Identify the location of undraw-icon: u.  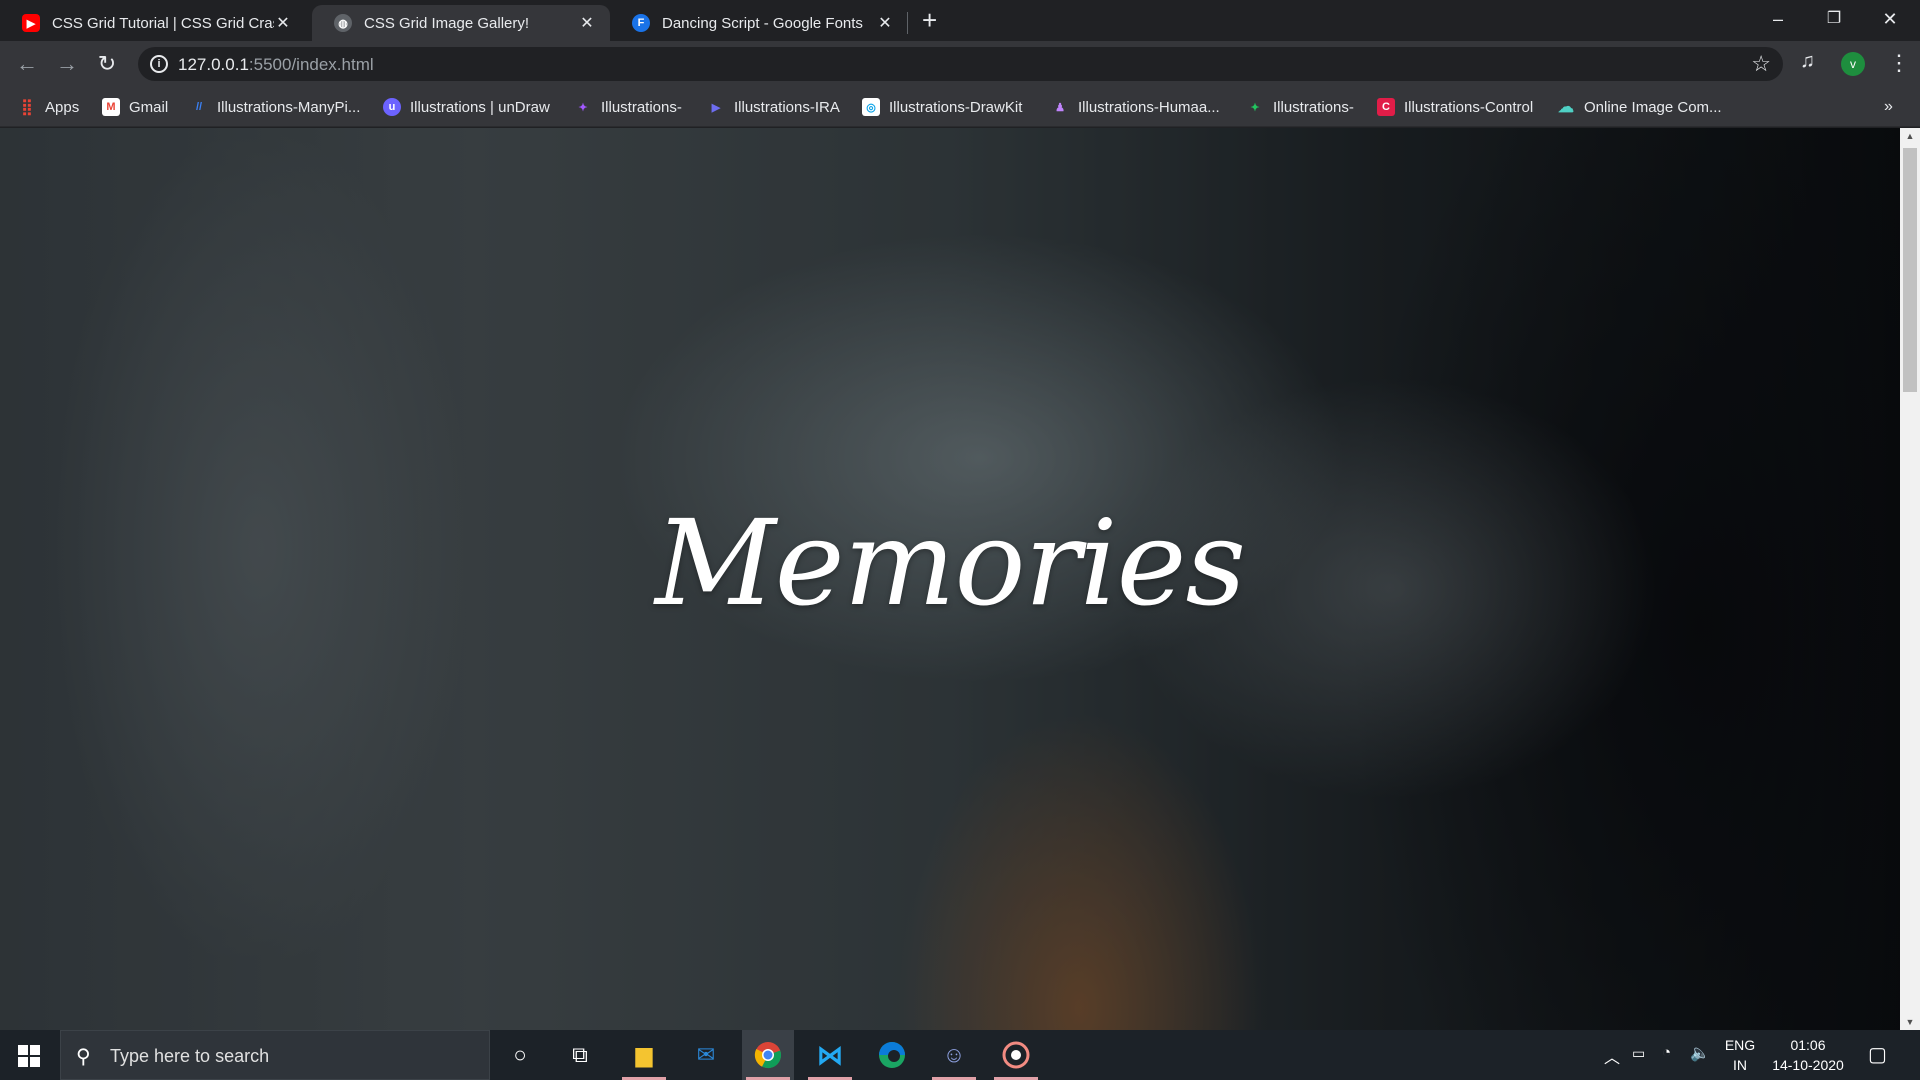
(392, 107).